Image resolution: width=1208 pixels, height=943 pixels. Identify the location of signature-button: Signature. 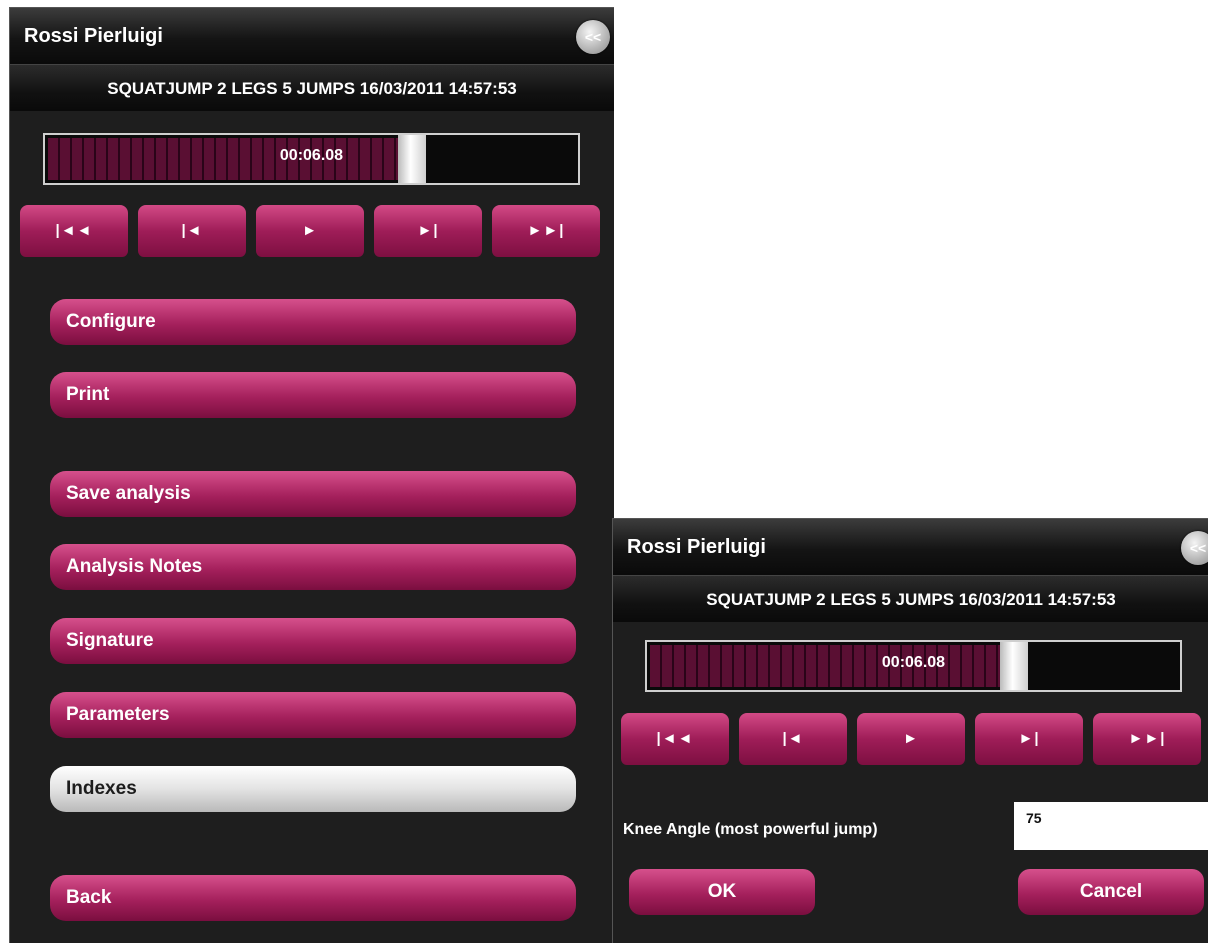
(313, 641).